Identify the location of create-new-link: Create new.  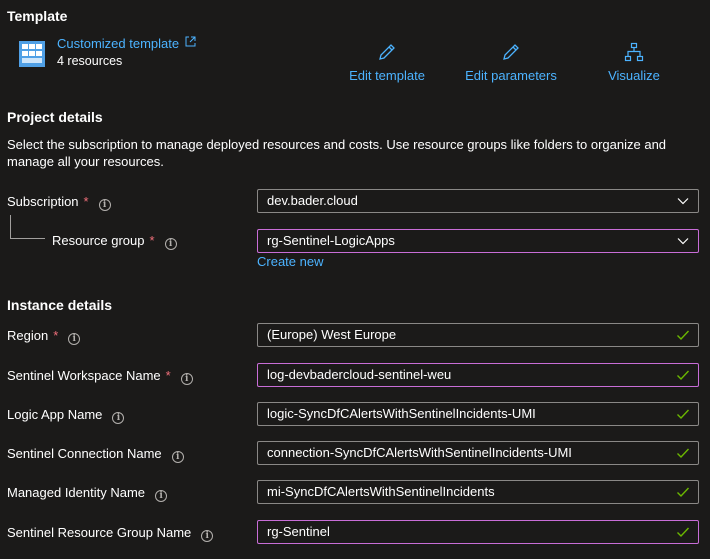
(290, 261).